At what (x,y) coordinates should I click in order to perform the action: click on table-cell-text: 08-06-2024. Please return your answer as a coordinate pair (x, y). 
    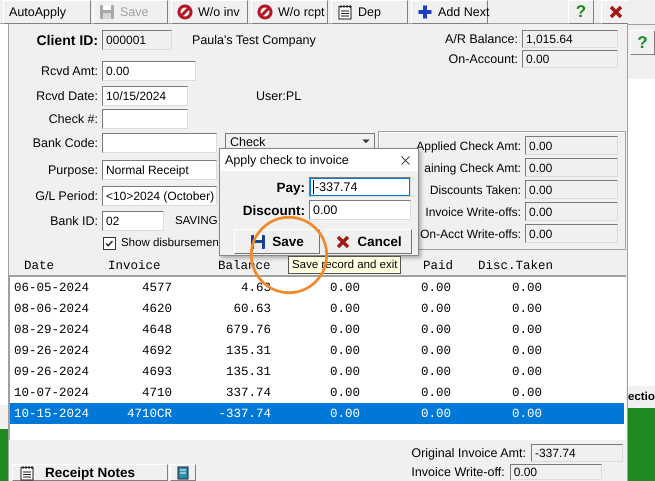
    Looking at the image, I should click on (51, 309).